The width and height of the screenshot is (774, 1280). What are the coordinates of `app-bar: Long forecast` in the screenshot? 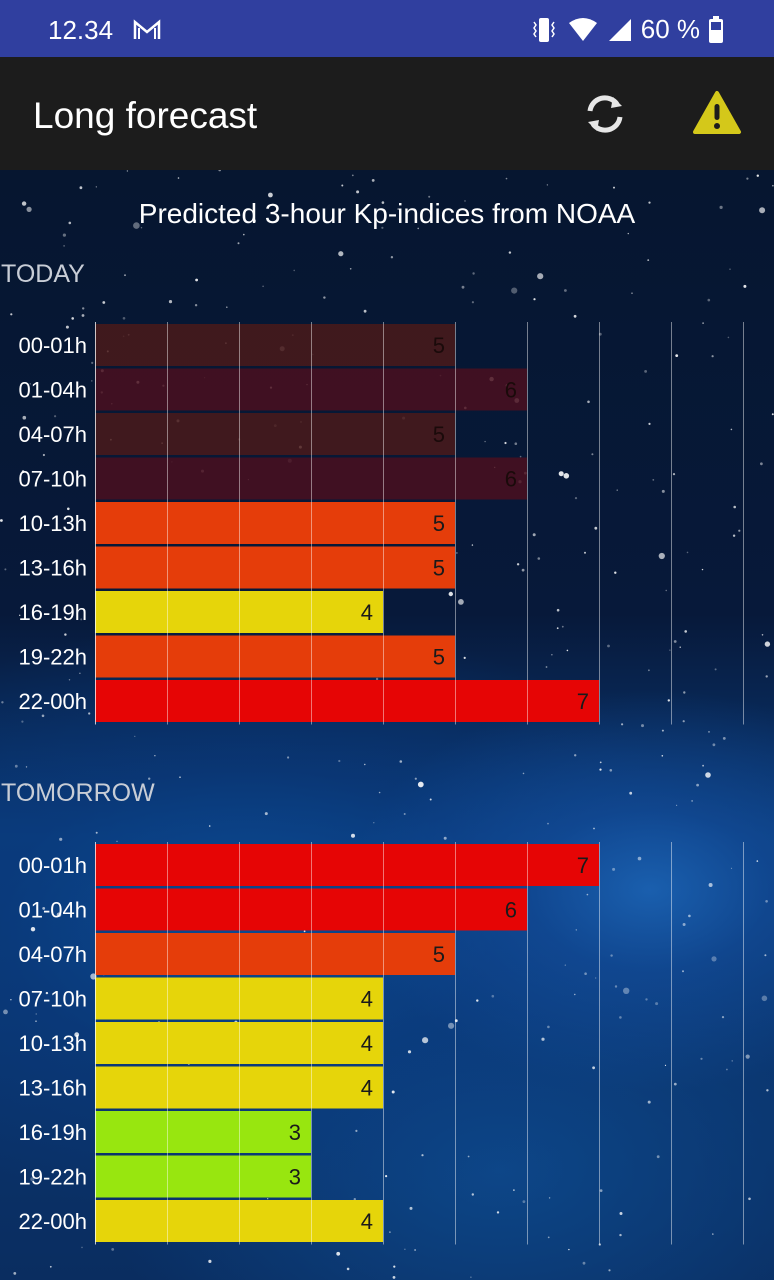 It's located at (387, 113).